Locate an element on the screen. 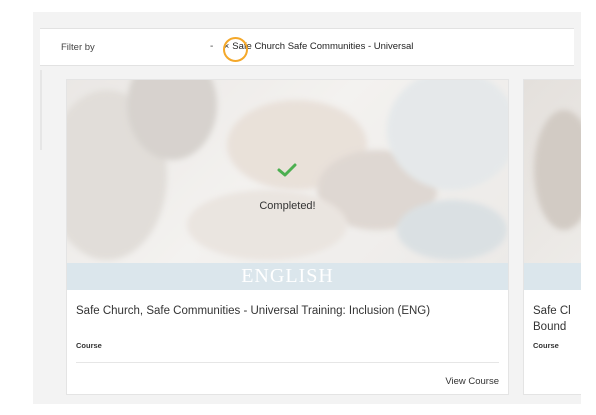  view-course-link: View Course is located at coordinates (472, 381).